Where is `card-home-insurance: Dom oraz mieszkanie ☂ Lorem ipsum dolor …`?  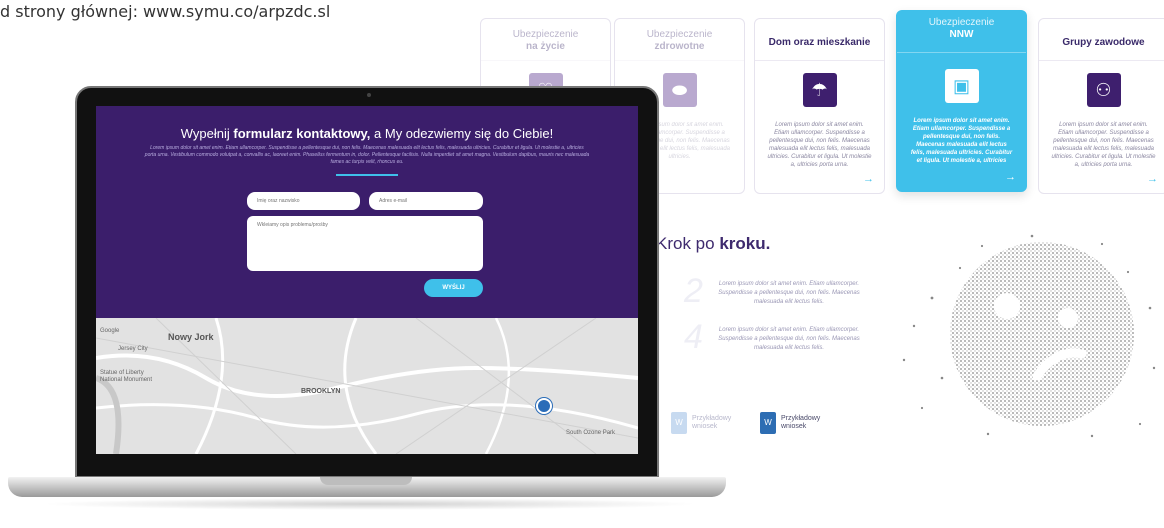 card-home-insurance: Dom oraz mieszkanie ☂ Lorem ipsum dolor … is located at coordinates (819, 106).